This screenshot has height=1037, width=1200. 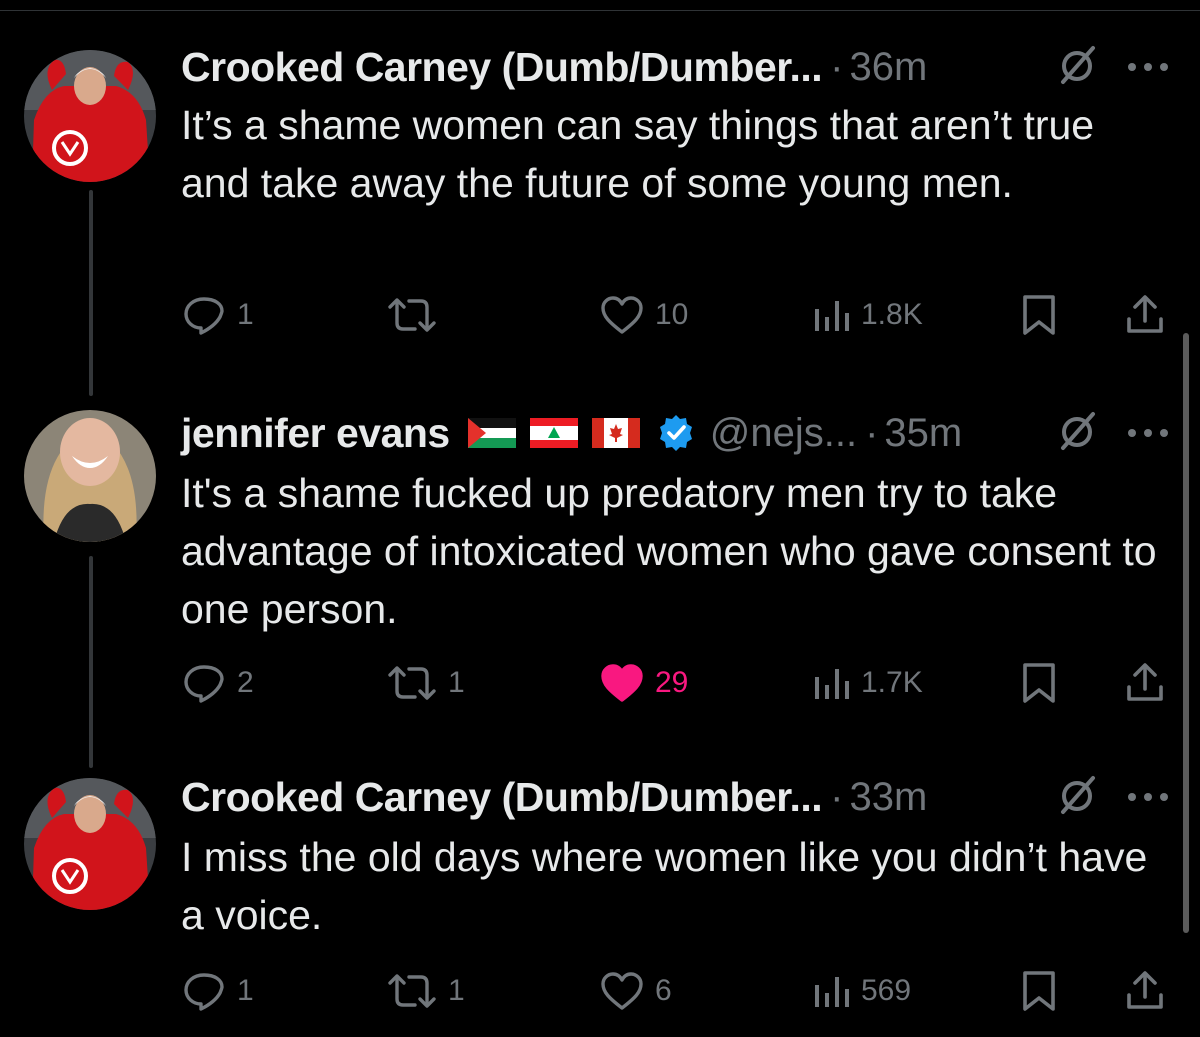 What do you see at coordinates (886, 990) in the screenshot?
I see `view-count: 569` at bounding box center [886, 990].